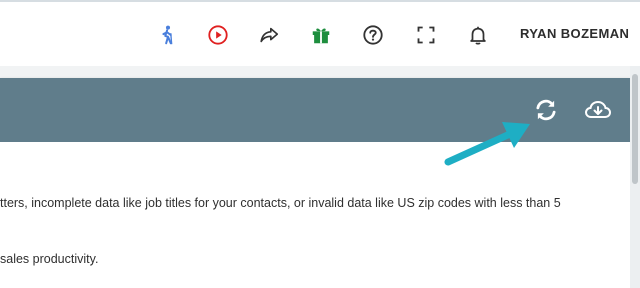  I want to click on fullscreen-icon, so click(426, 35).